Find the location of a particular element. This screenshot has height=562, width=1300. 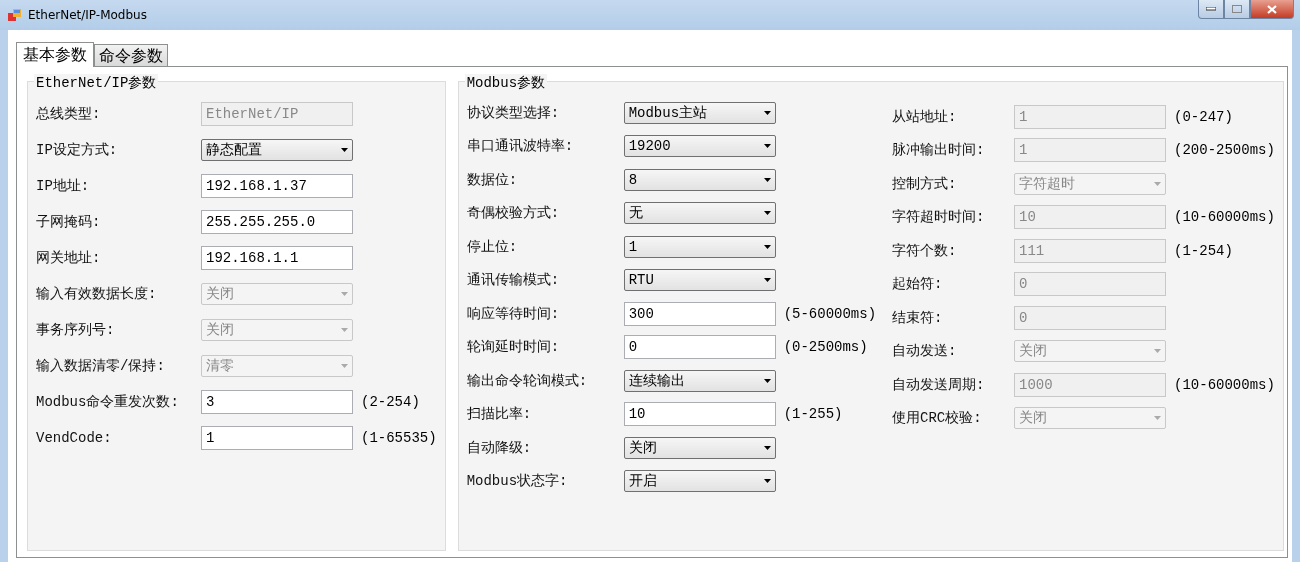

range-hint: (0-247) is located at coordinates (1203, 116).